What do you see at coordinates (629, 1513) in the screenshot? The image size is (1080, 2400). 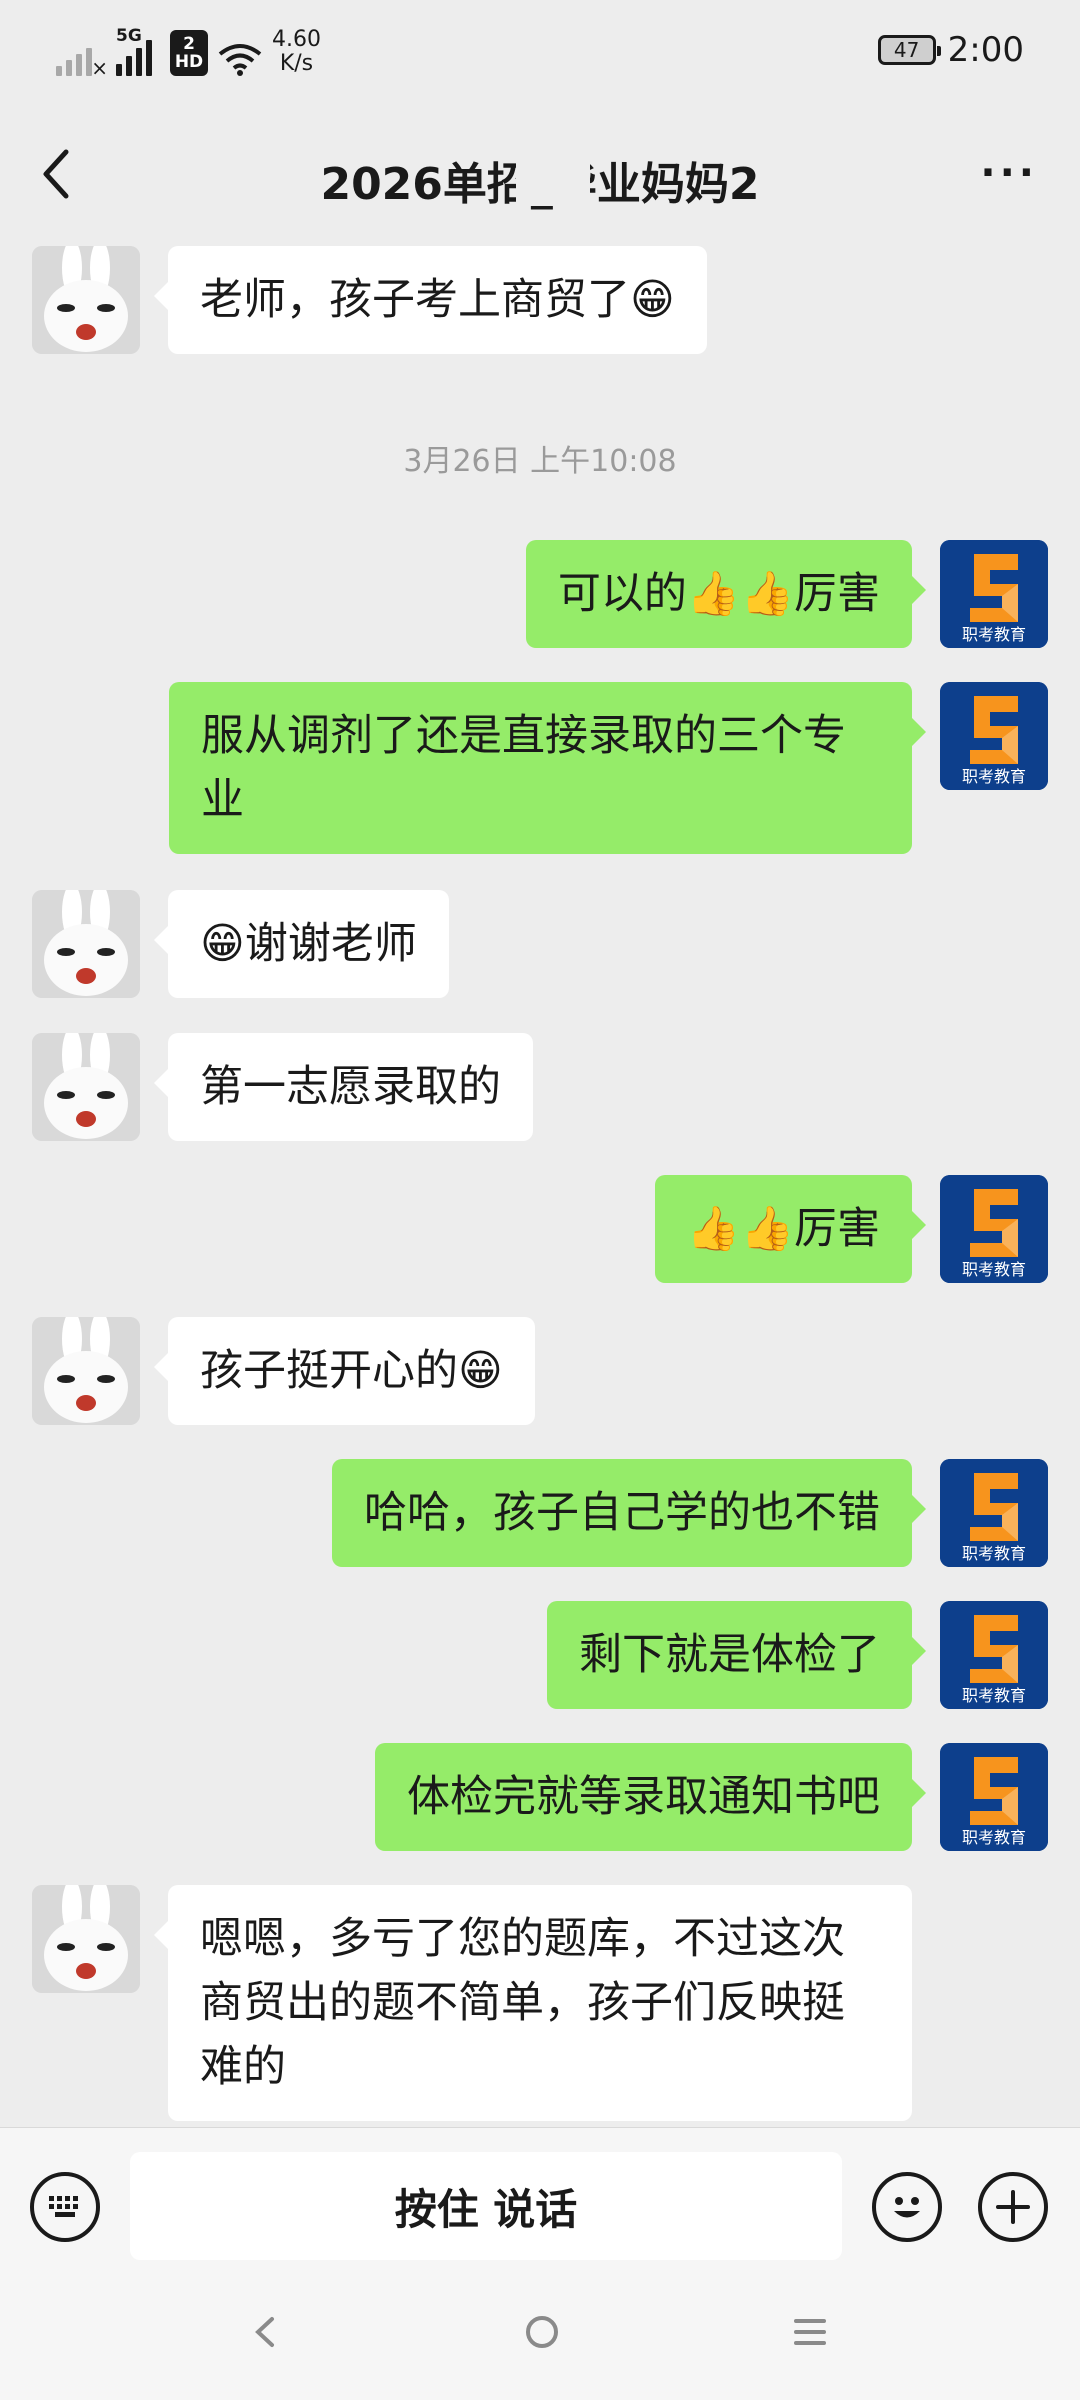 I see `message-bubble-outgoing: 哈哈，孩子自己学的也不错` at bounding box center [629, 1513].